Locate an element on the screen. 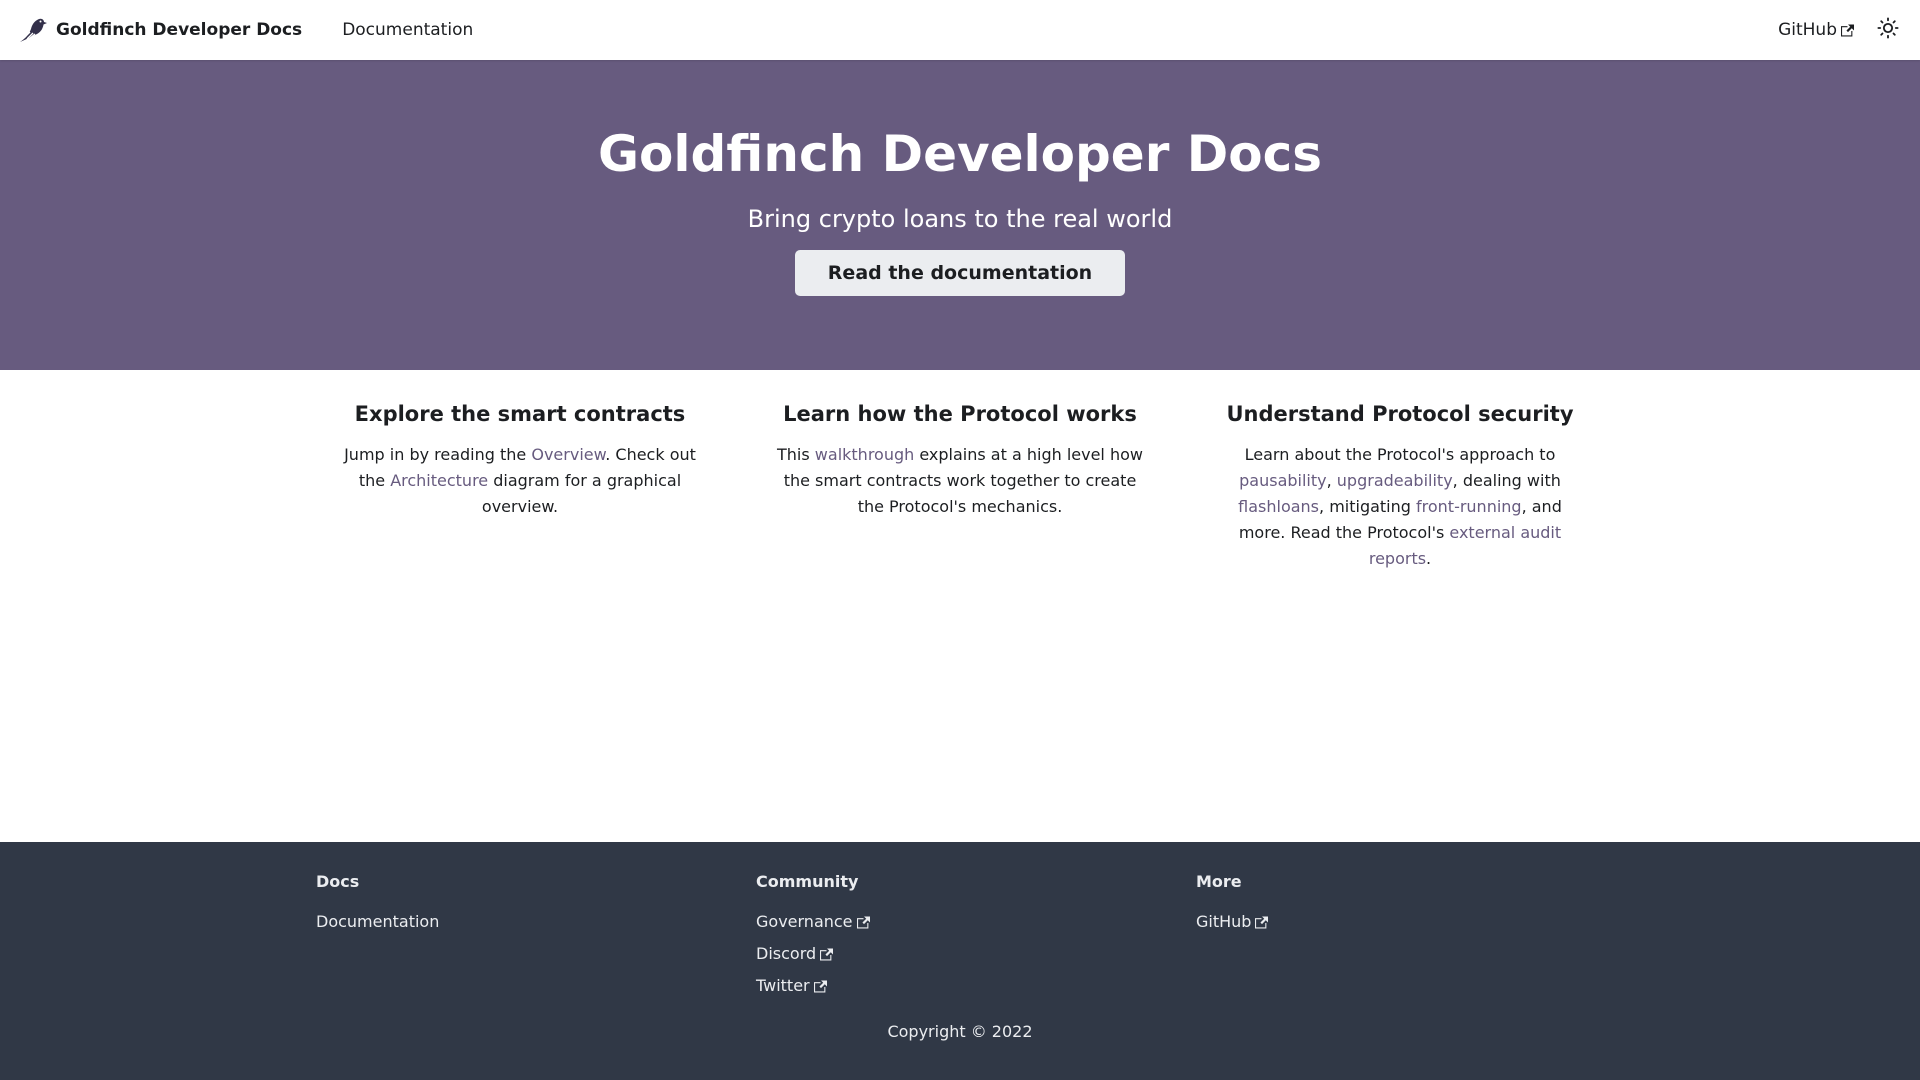 This screenshot has height=1080, width=1920. footer-column-title: More is located at coordinates (1219, 881).